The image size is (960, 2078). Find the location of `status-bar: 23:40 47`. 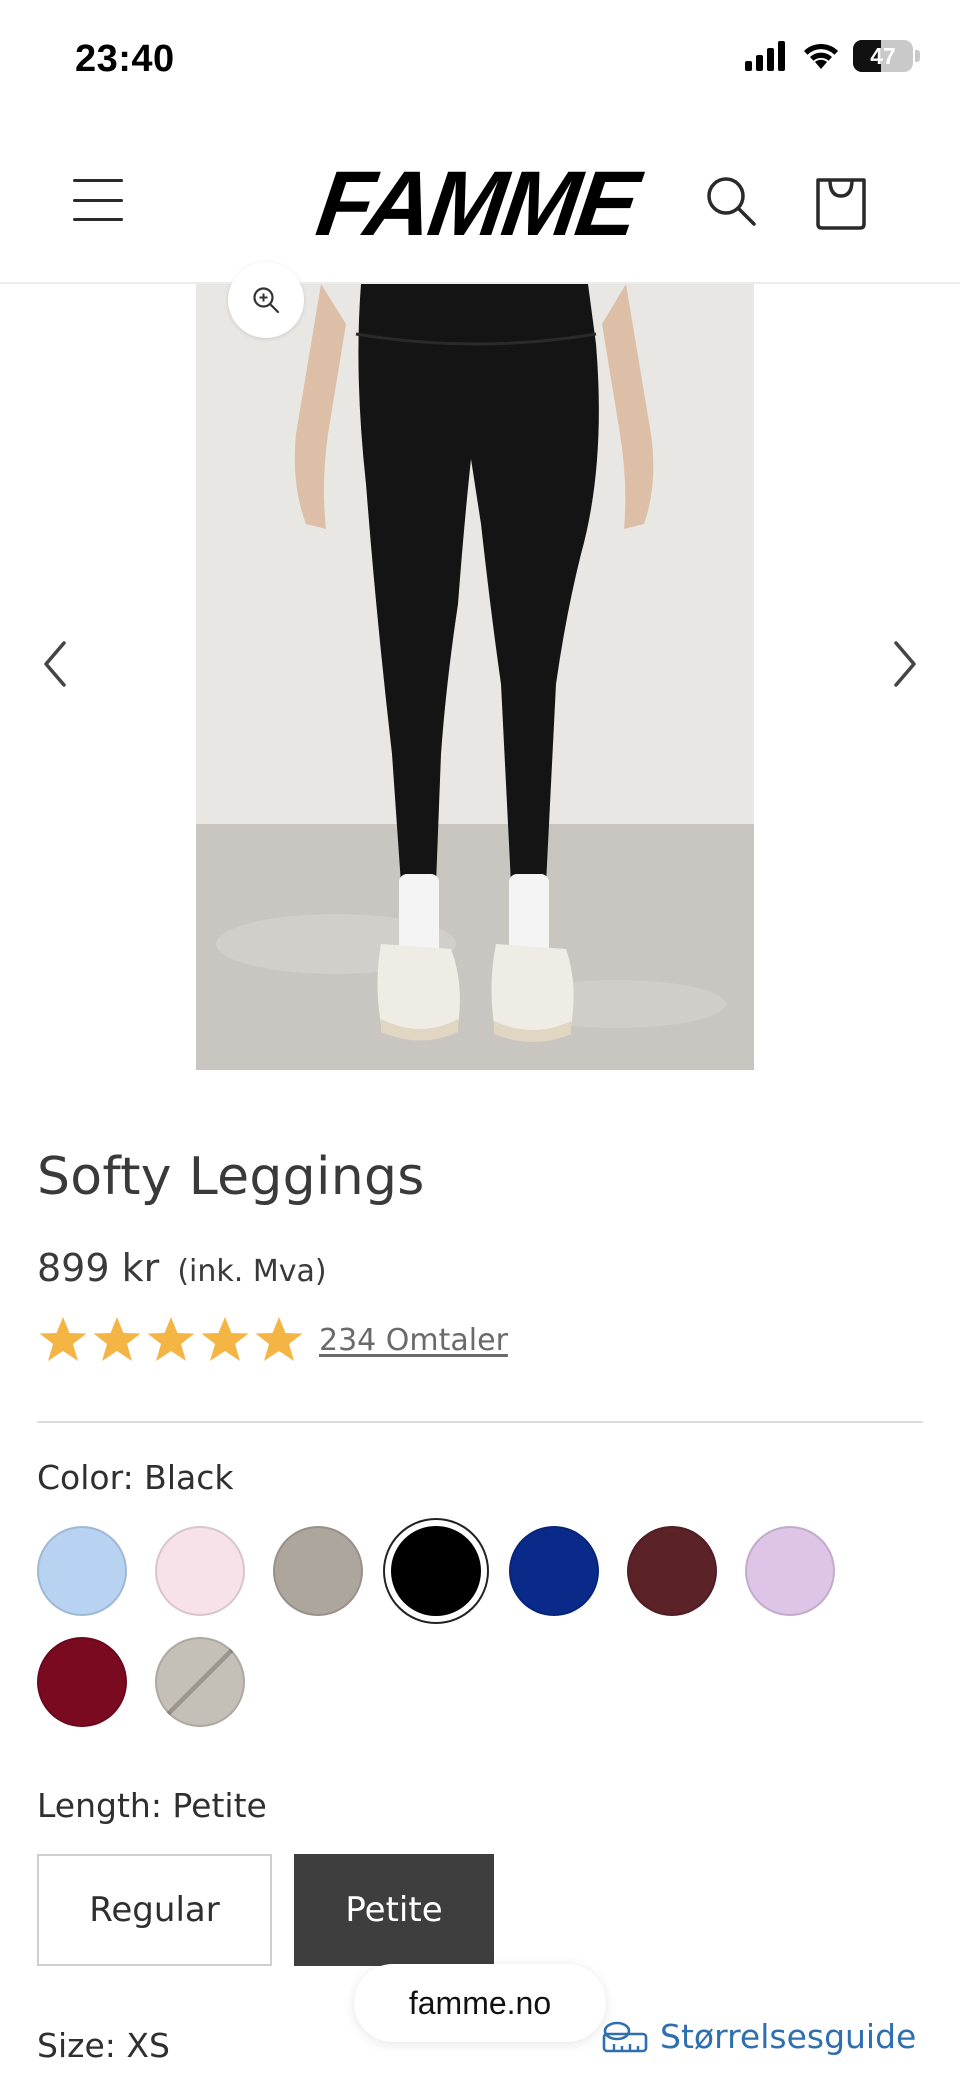

status-bar: 23:40 47 is located at coordinates (480, 60).